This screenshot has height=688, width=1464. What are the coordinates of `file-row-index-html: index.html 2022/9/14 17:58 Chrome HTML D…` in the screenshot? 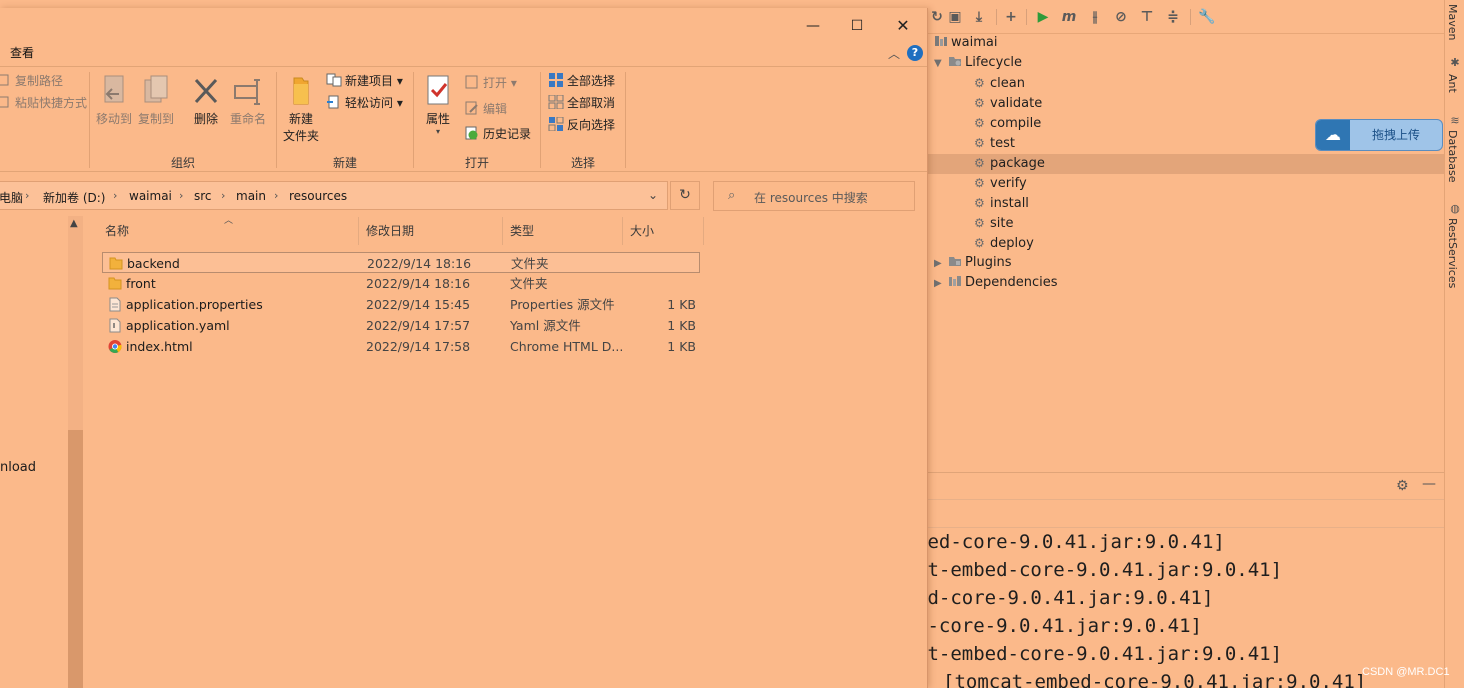 It's located at (401, 346).